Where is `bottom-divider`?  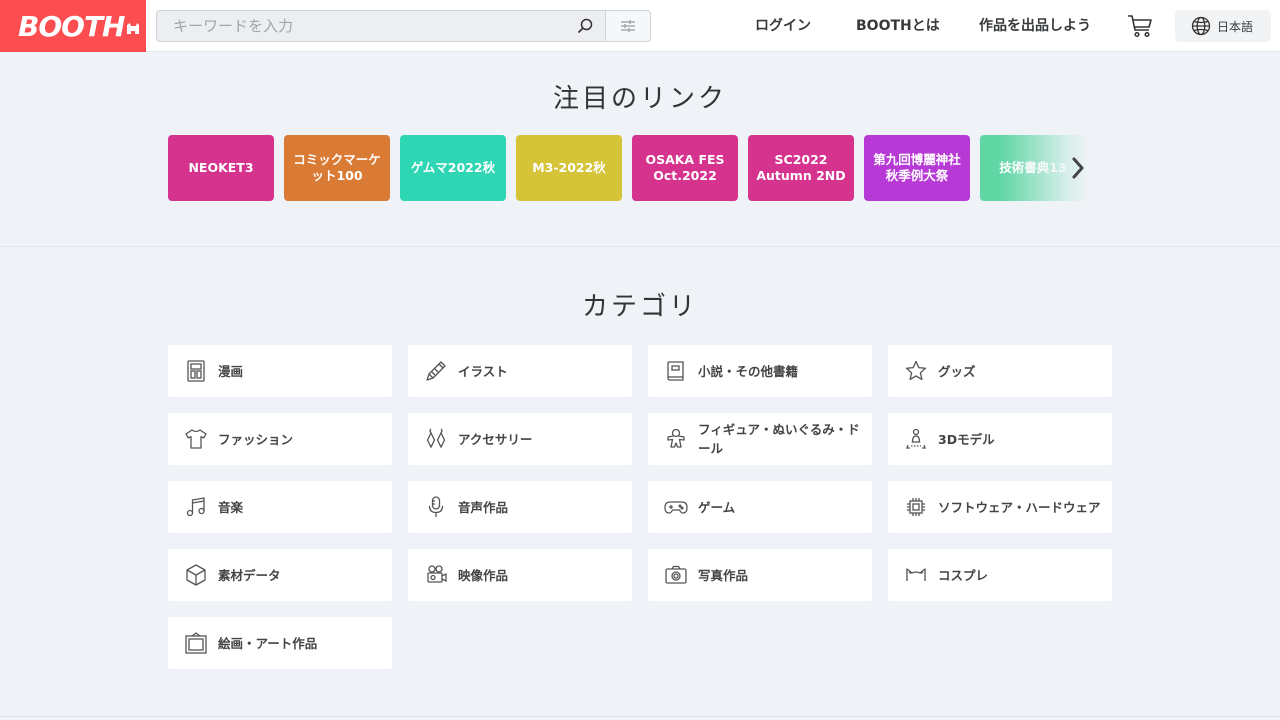 bottom-divider is located at coordinates (640, 716).